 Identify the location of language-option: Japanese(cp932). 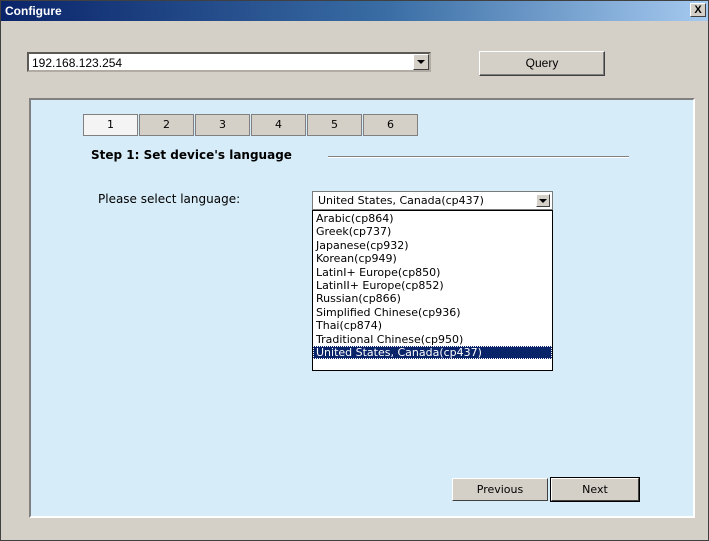
(432, 245).